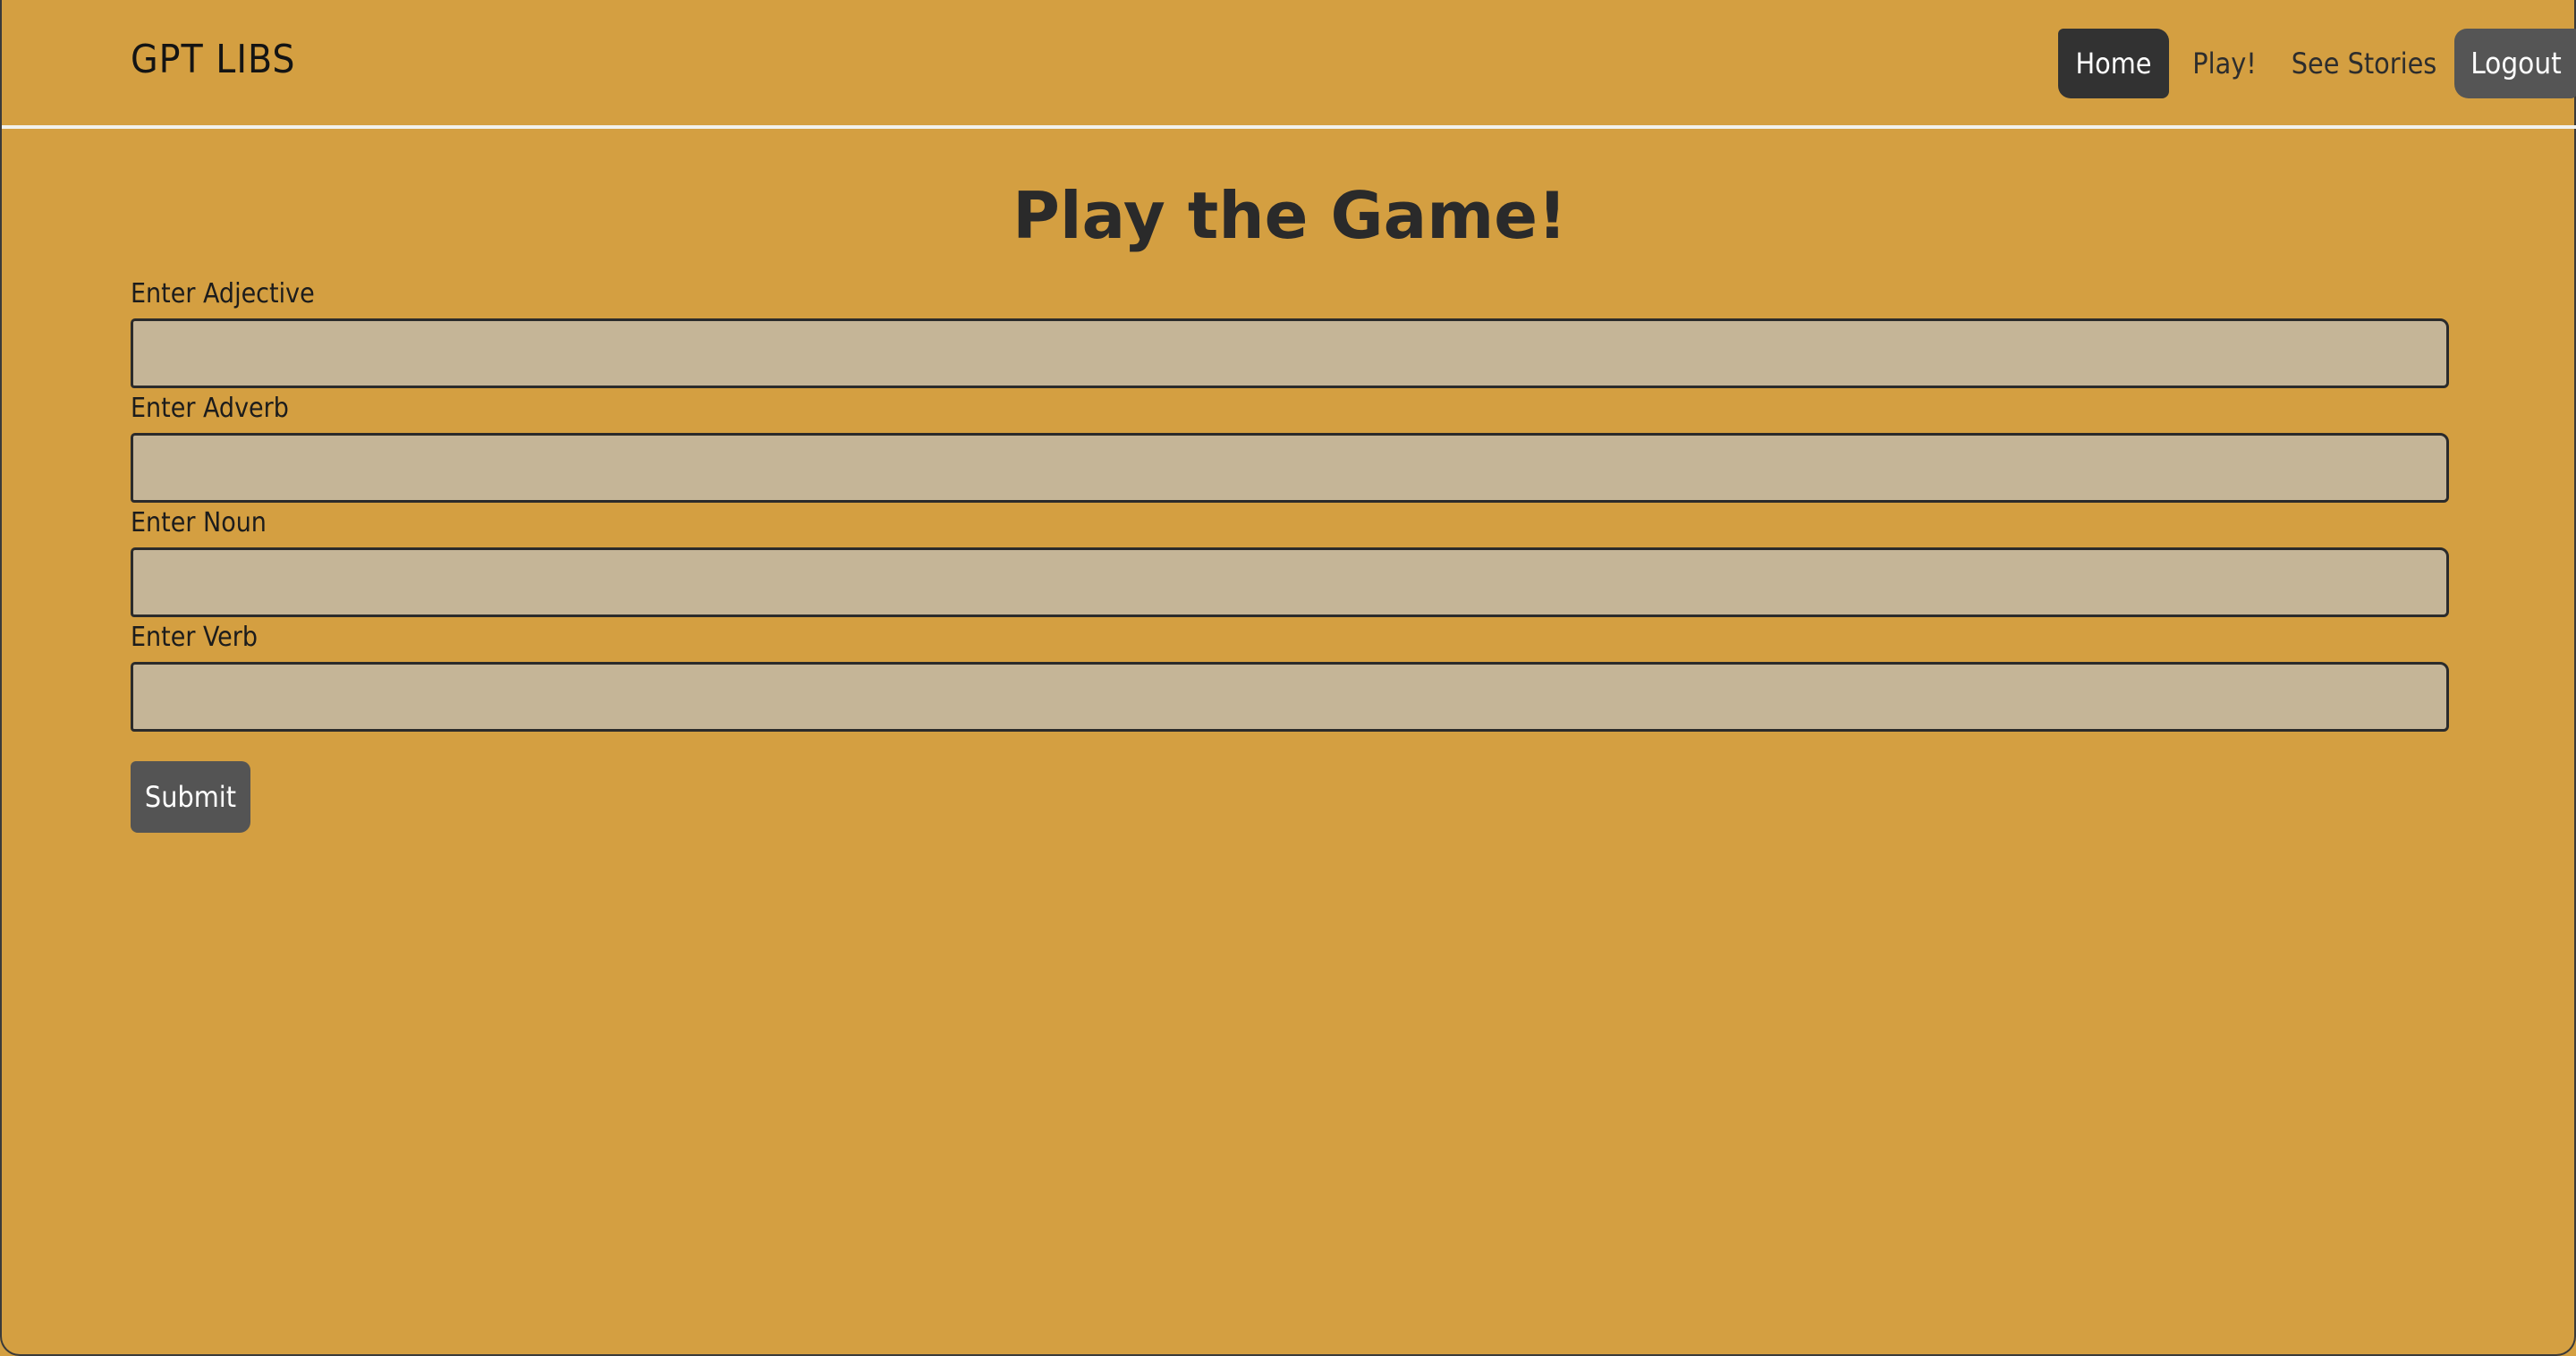 This screenshot has height=1356, width=2576. Describe the element at coordinates (210, 409) in the screenshot. I see `adverb-label: Enter Adverb` at that location.